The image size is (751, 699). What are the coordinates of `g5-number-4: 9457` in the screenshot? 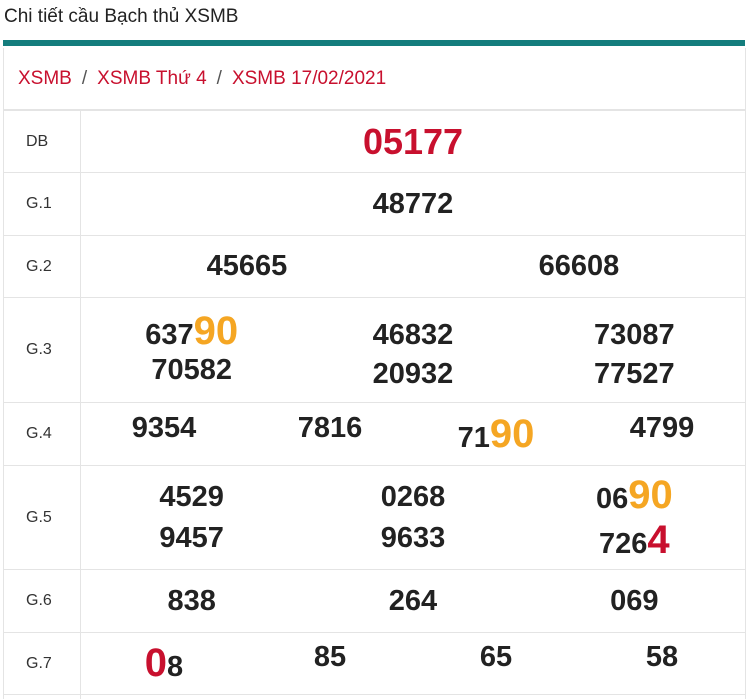 It's located at (191, 537).